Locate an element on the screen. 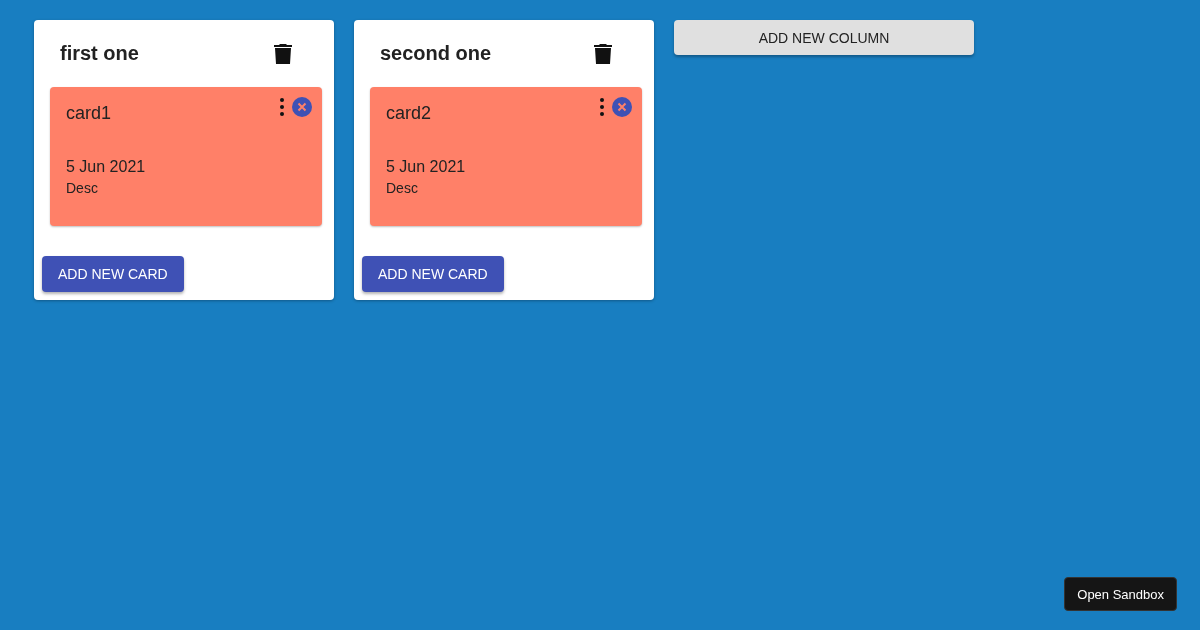  column-title: first one is located at coordinates (99, 53).